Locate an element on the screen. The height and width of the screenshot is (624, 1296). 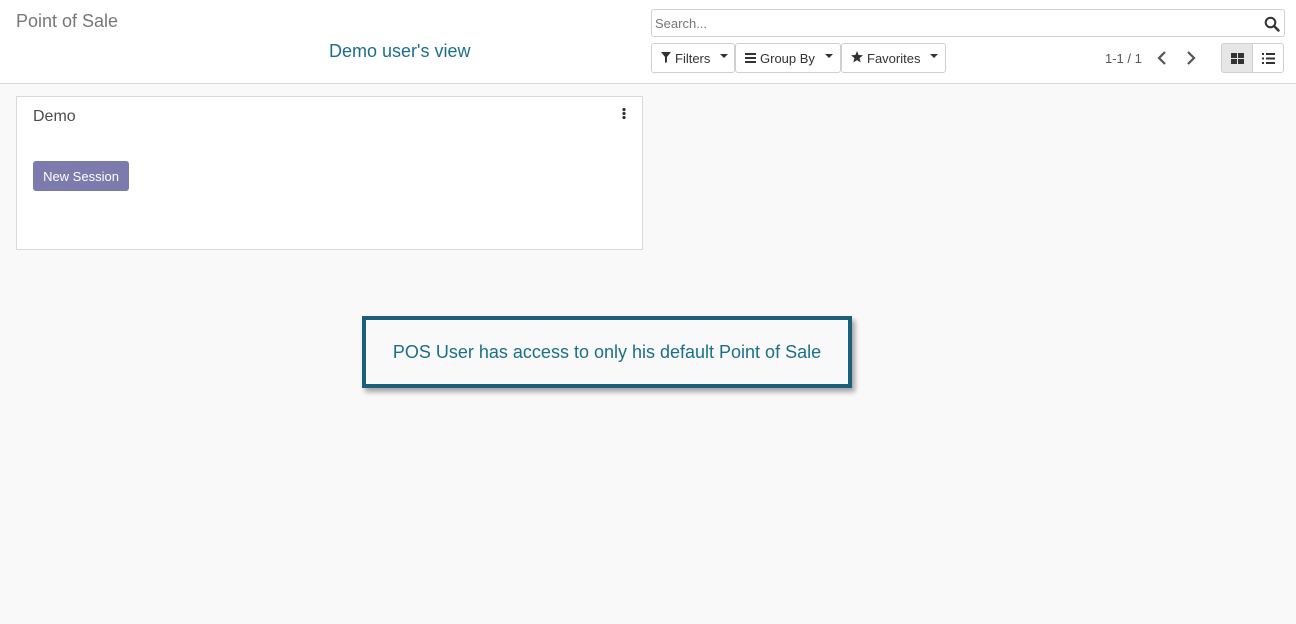
group-by-label: Group By is located at coordinates (787, 58).